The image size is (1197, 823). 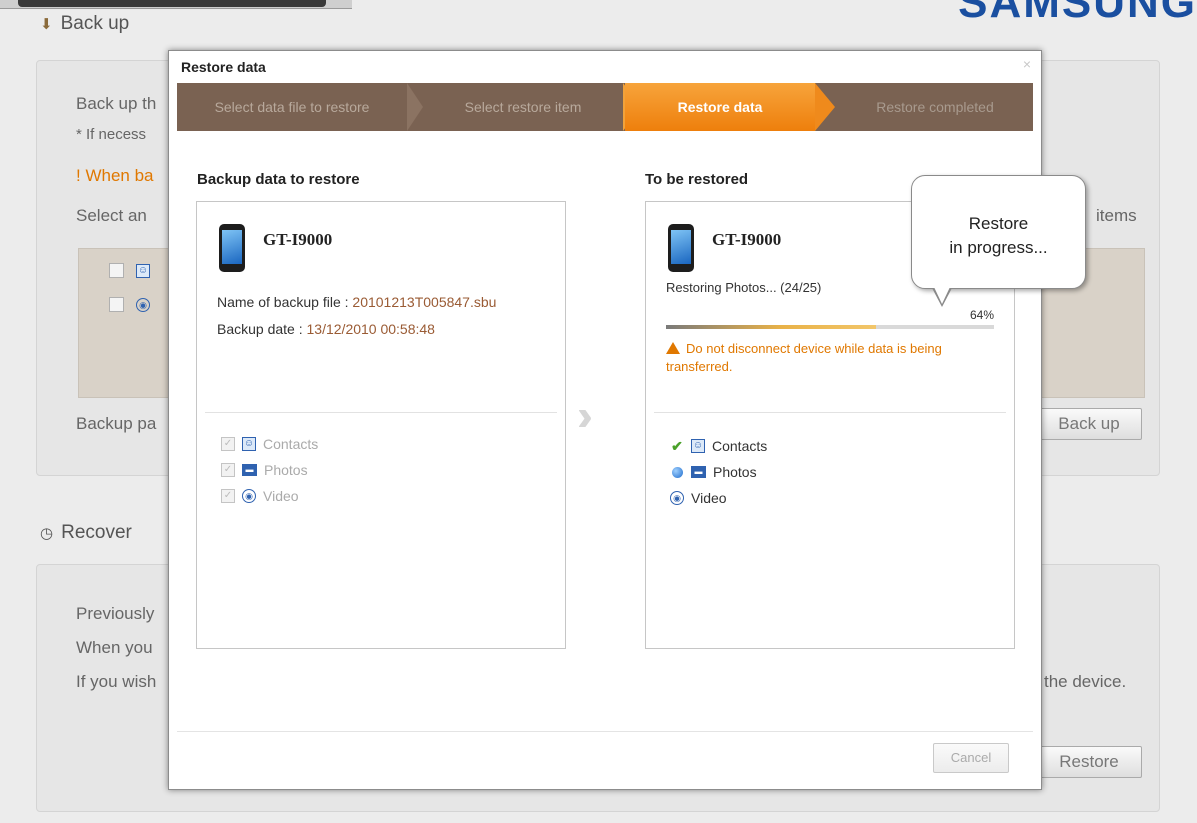 What do you see at coordinates (1089, 424) in the screenshot?
I see `backup-button: Back up` at bounding box center [1089, 424].